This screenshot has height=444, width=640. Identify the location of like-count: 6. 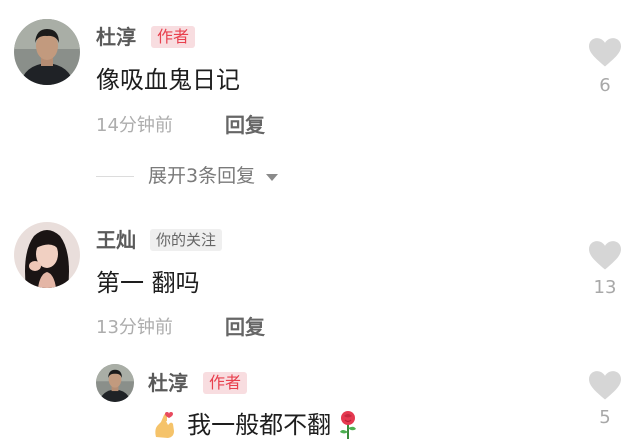
(605, 85).